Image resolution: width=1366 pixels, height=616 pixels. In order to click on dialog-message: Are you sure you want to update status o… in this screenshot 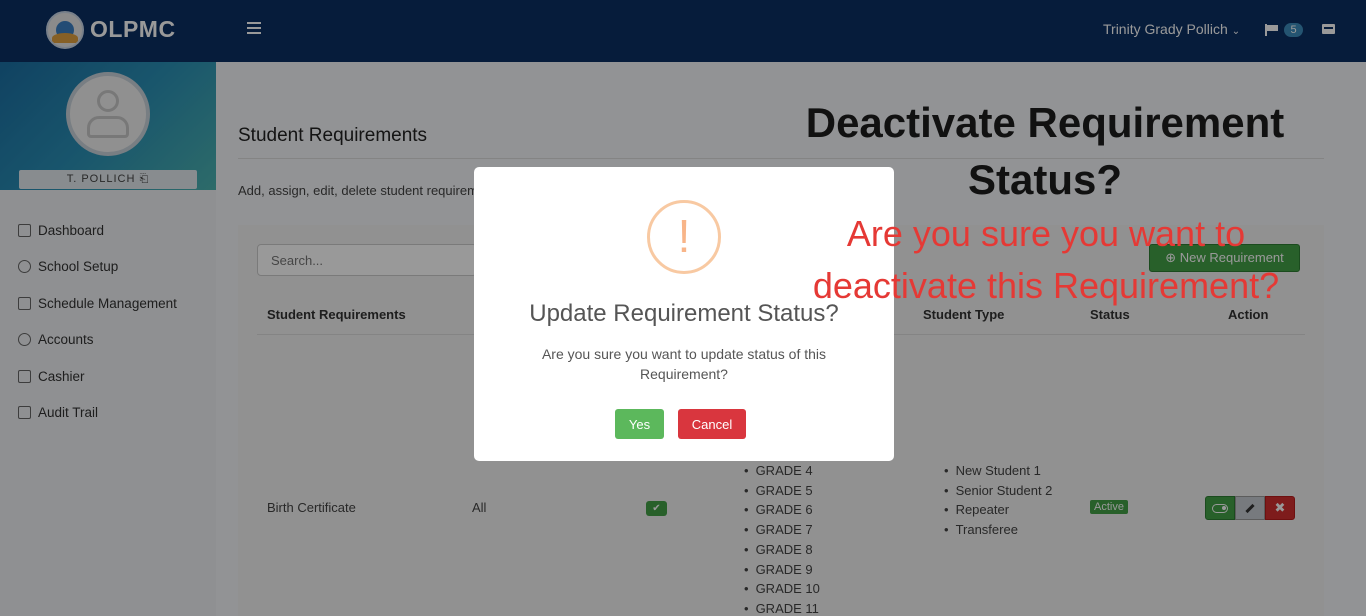, I will do `click(684, 364)`.